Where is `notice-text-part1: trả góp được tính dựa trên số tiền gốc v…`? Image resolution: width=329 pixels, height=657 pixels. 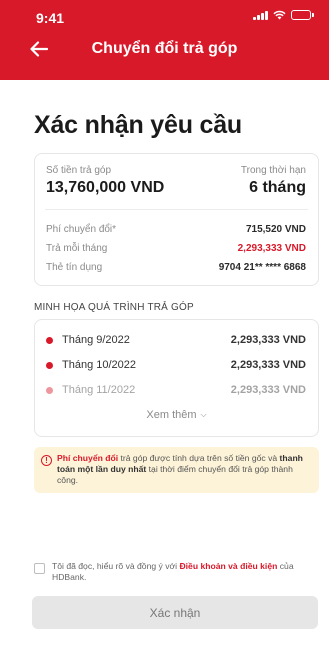
notice-text-part1: trả góp được tính dựa trên số tiền gốc v… is located at coordinates (199, 458).